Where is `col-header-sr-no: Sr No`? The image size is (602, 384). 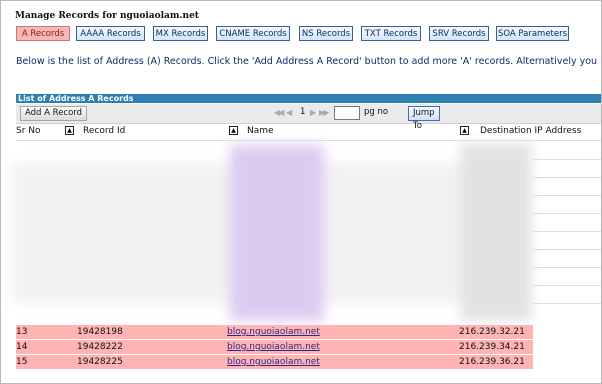 col-header-sr-no: Sr No is located at coordinates (28, 131).